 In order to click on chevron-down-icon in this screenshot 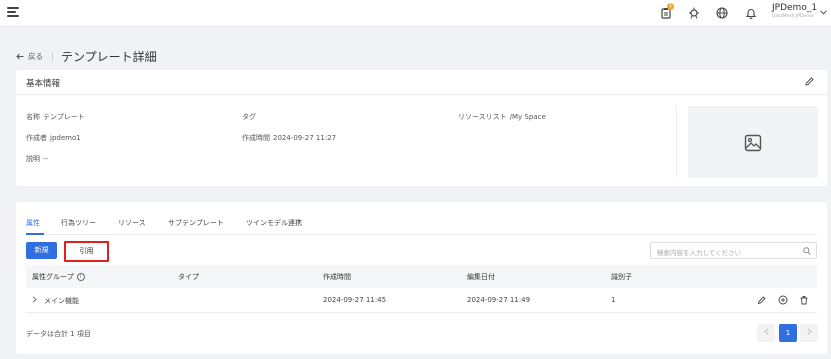, I will do `click(823, 12)`.